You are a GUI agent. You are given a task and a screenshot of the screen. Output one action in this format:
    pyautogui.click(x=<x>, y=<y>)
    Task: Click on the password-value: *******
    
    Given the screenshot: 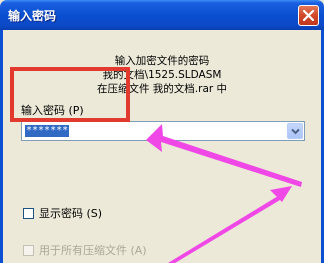 What is the action you would take?
    pyautogui.click(x=47, y=131)
    